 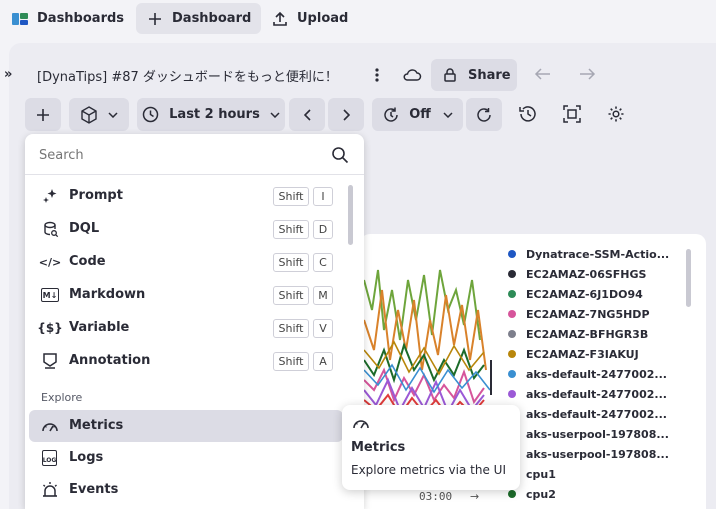 I want to click on segment-selector-button, so click(x=99, y=114).